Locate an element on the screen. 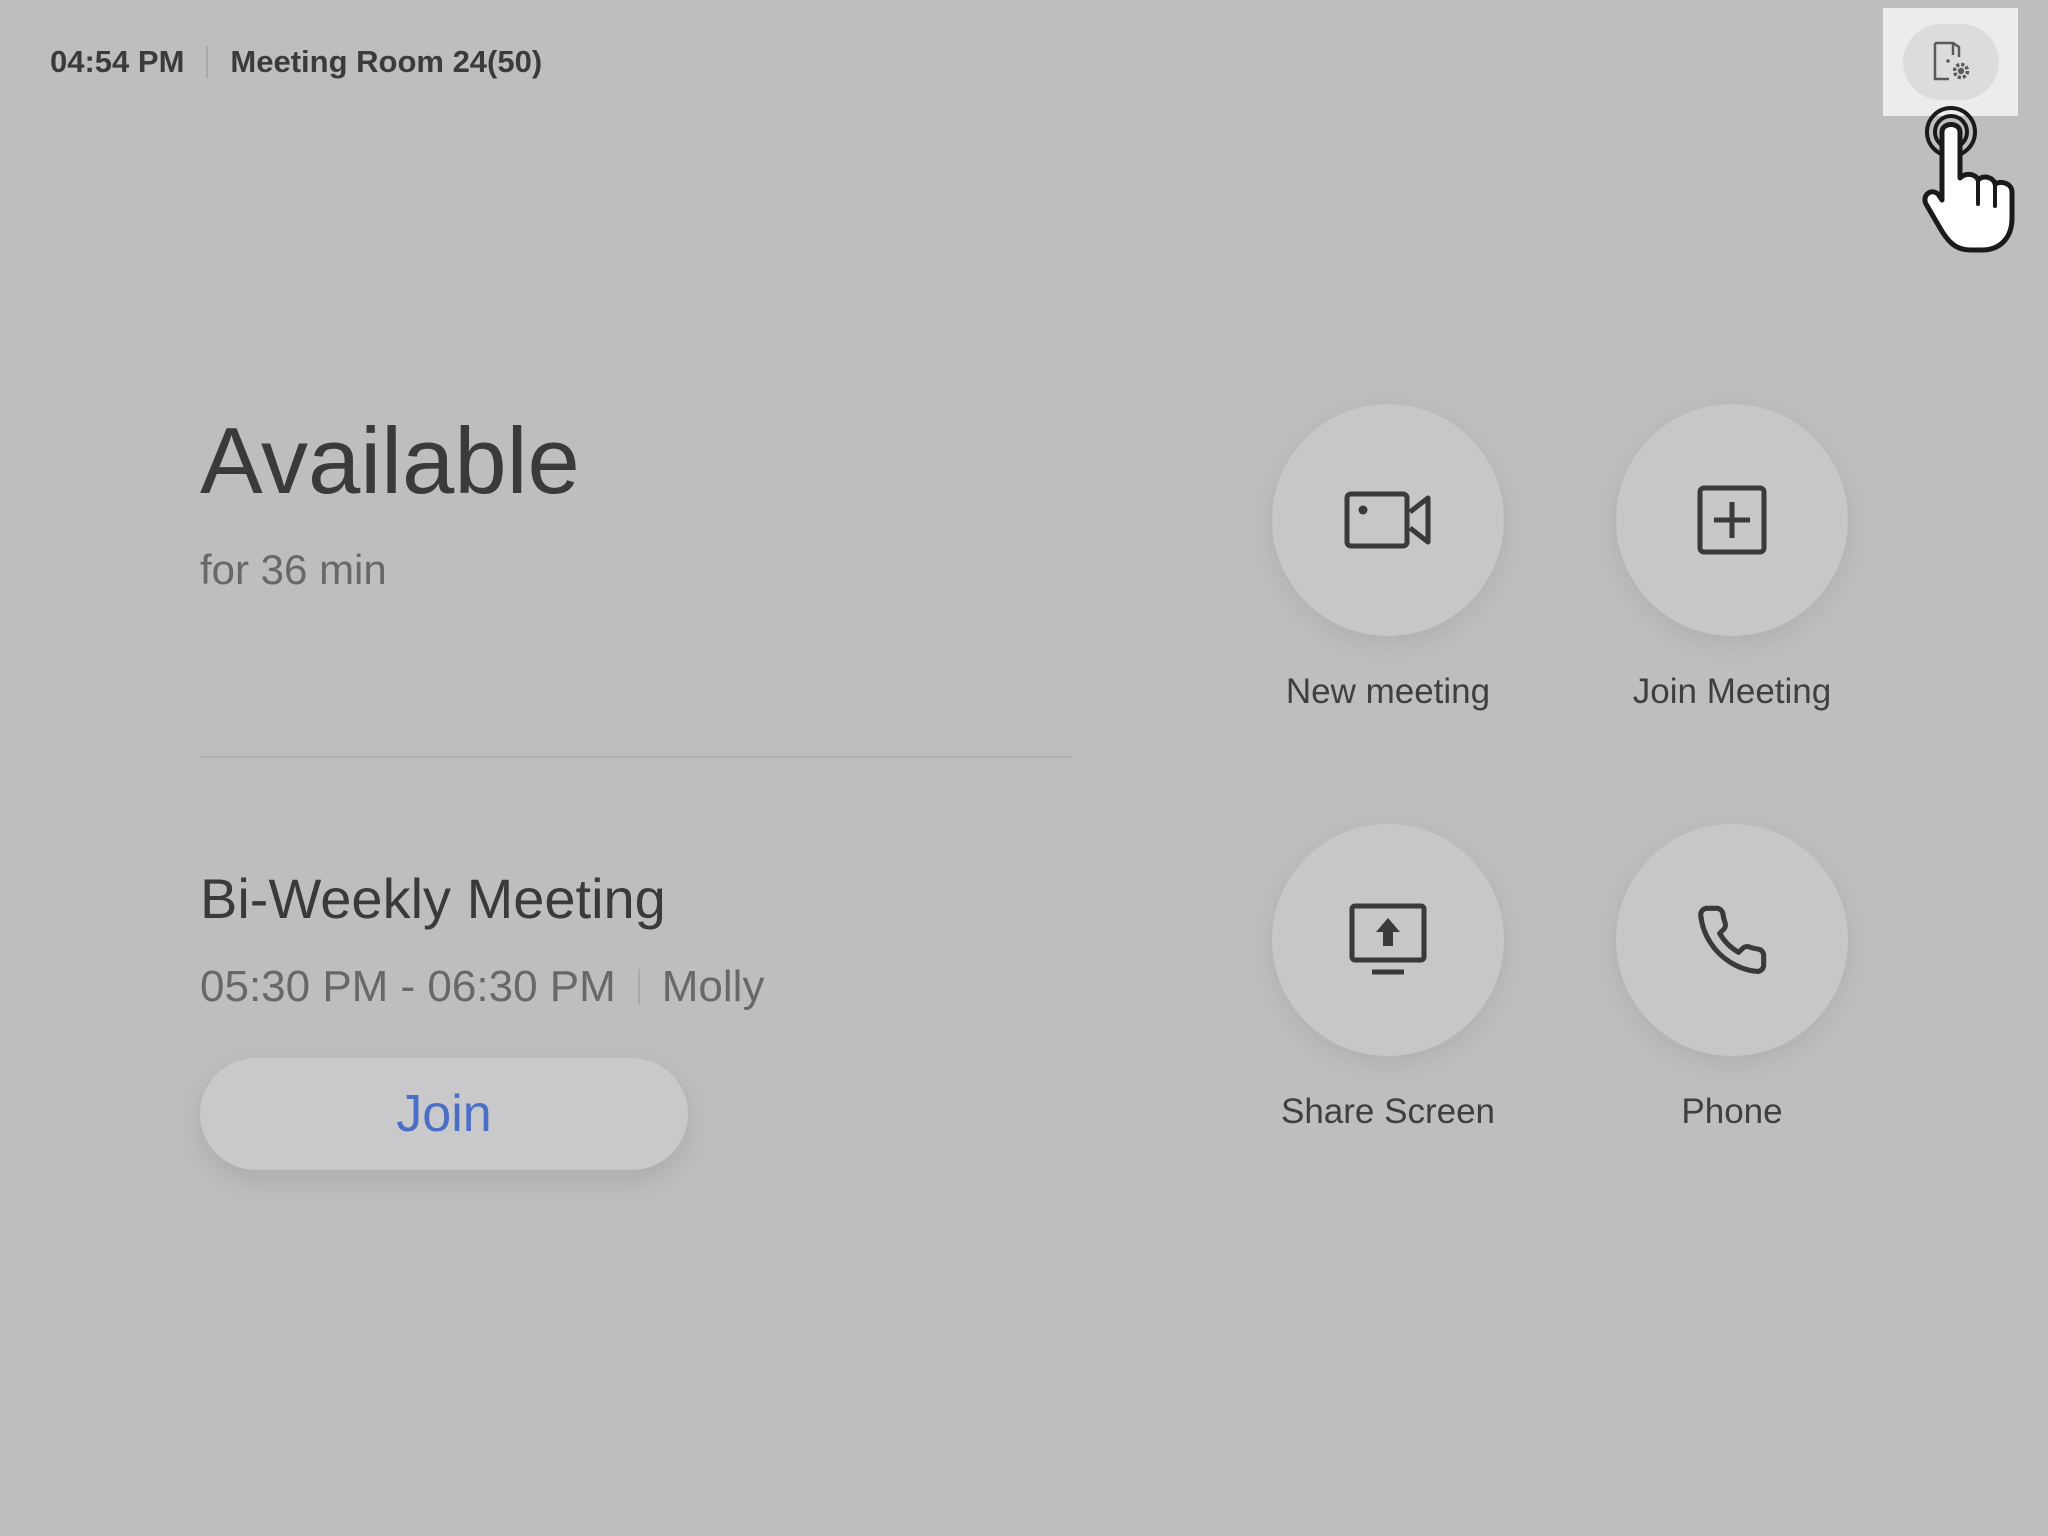 This screenshot has height=1536, width=2048. video-camera-icon is located at coordinates (1387, 520).